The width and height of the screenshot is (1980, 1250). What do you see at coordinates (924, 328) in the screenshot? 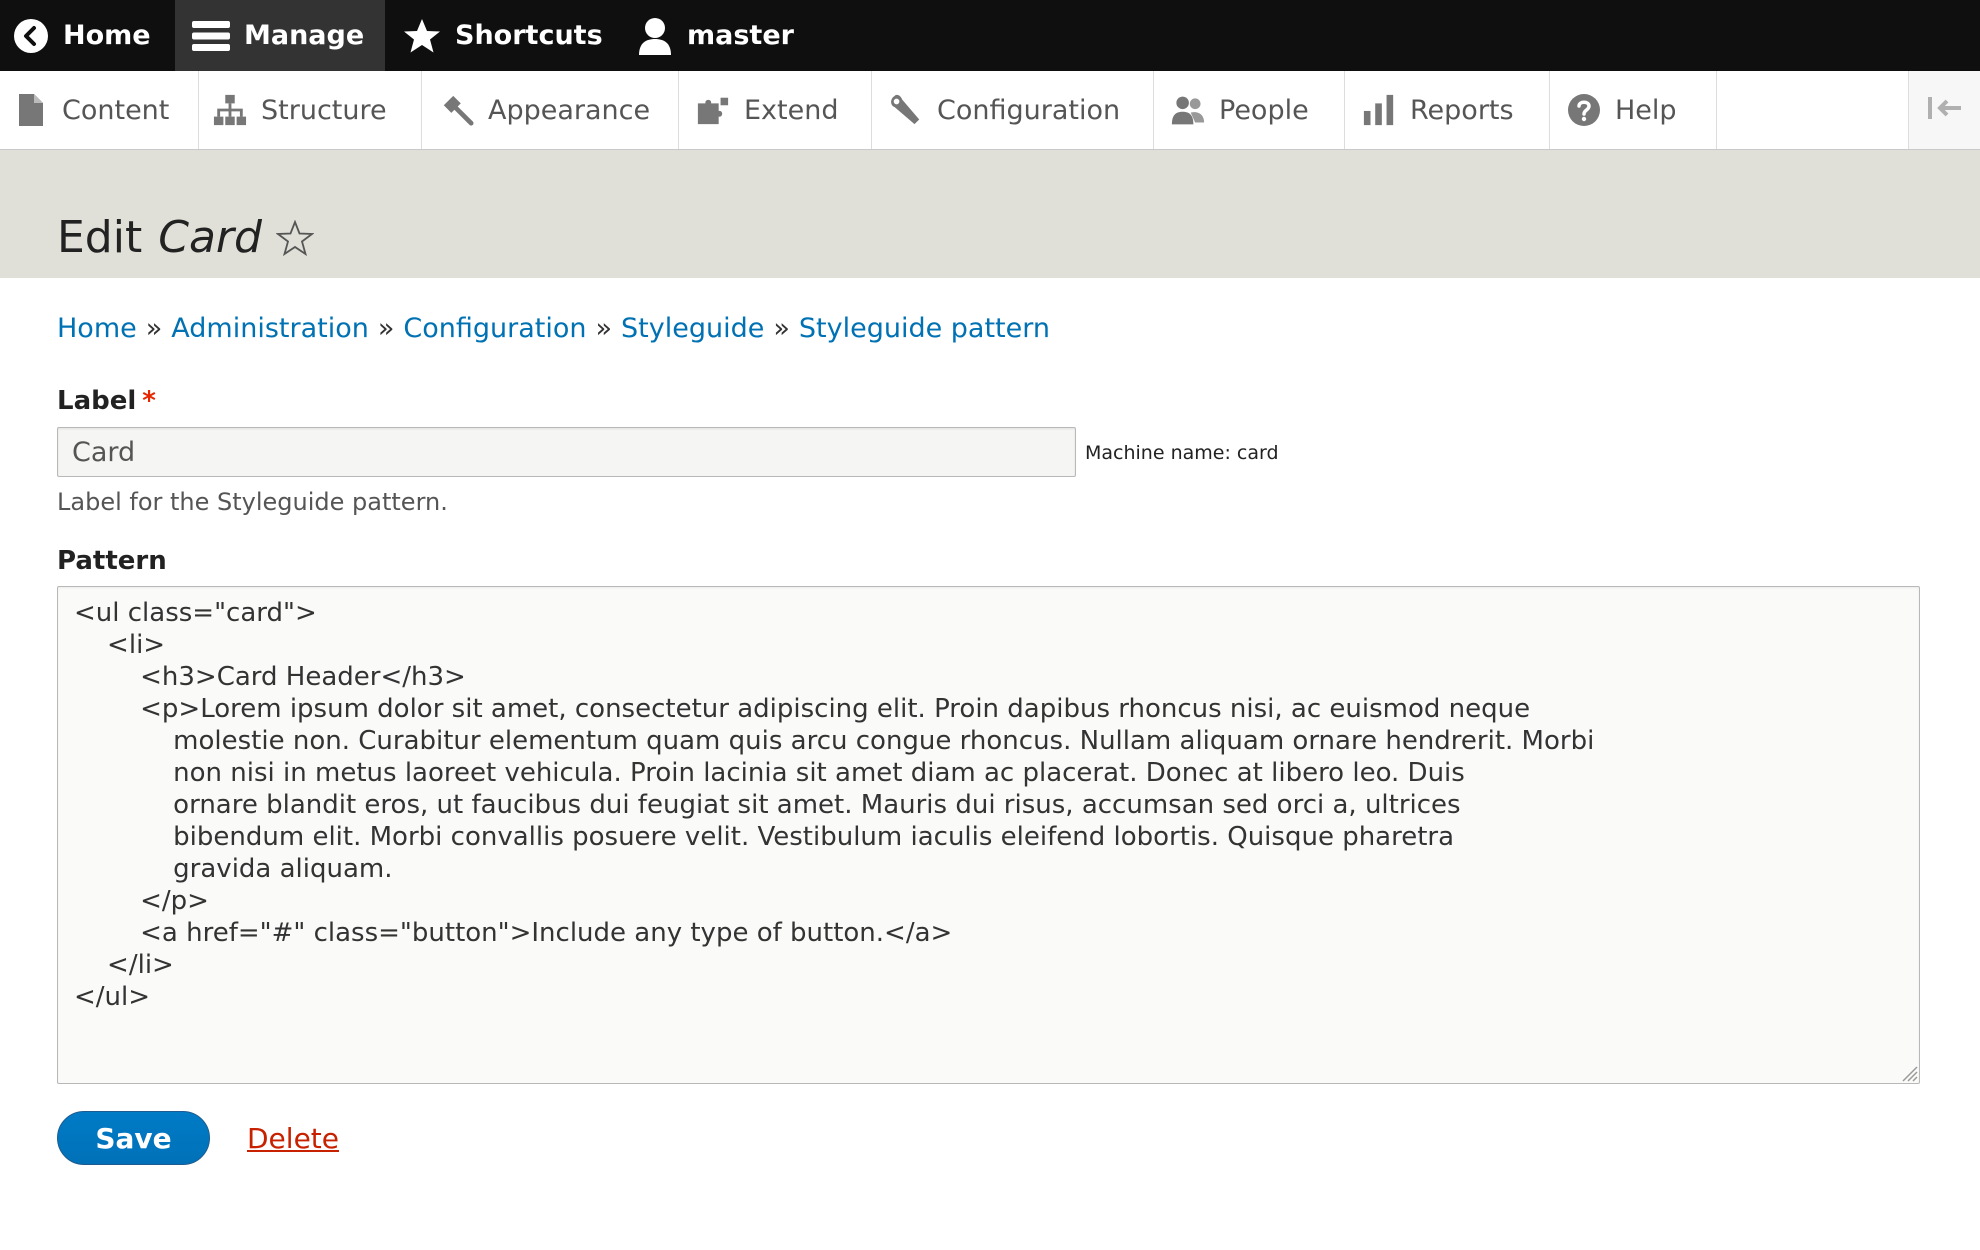
I see `breadcrumb-link-styleguide-pattern: Styleguide pattern` at bounding box center [924, 328].